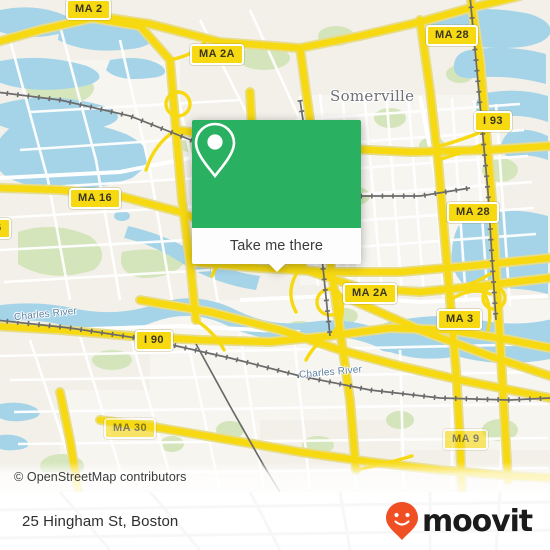 The image size is (550, 550). What do you see at coordinates (100, 521) in the screenshot?
I see `address-label: 25 Hingham St, Boston` at bounding box center [100, 521].